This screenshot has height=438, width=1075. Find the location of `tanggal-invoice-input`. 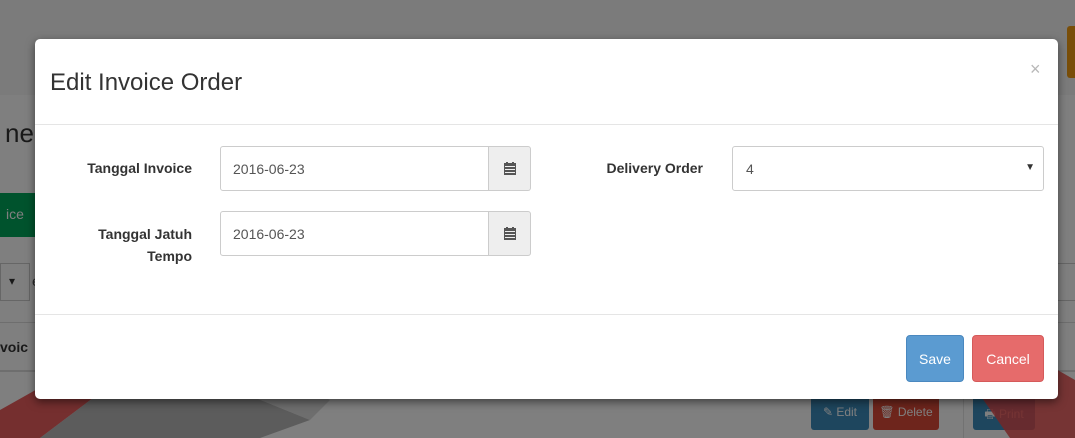

tanggal-invoice-input is located at coordinates (354, 168).